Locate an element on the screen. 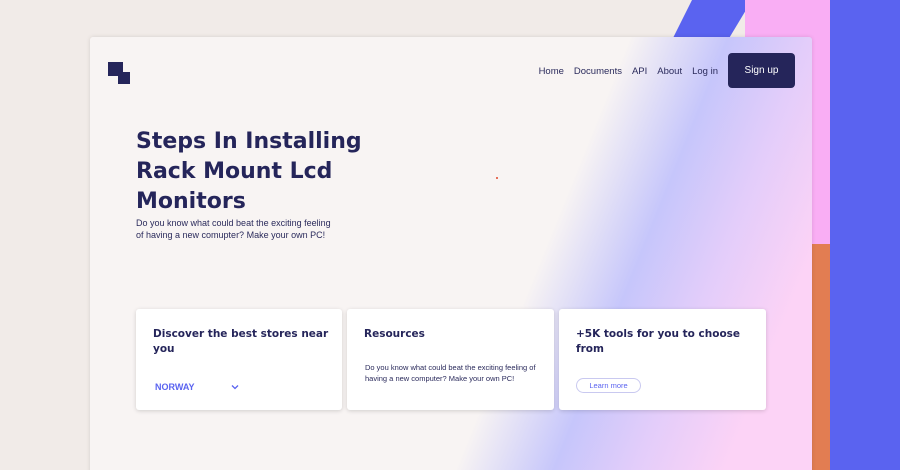  tools-card-title: +5K tools for you to choose from is located at coordinates (658, 341).